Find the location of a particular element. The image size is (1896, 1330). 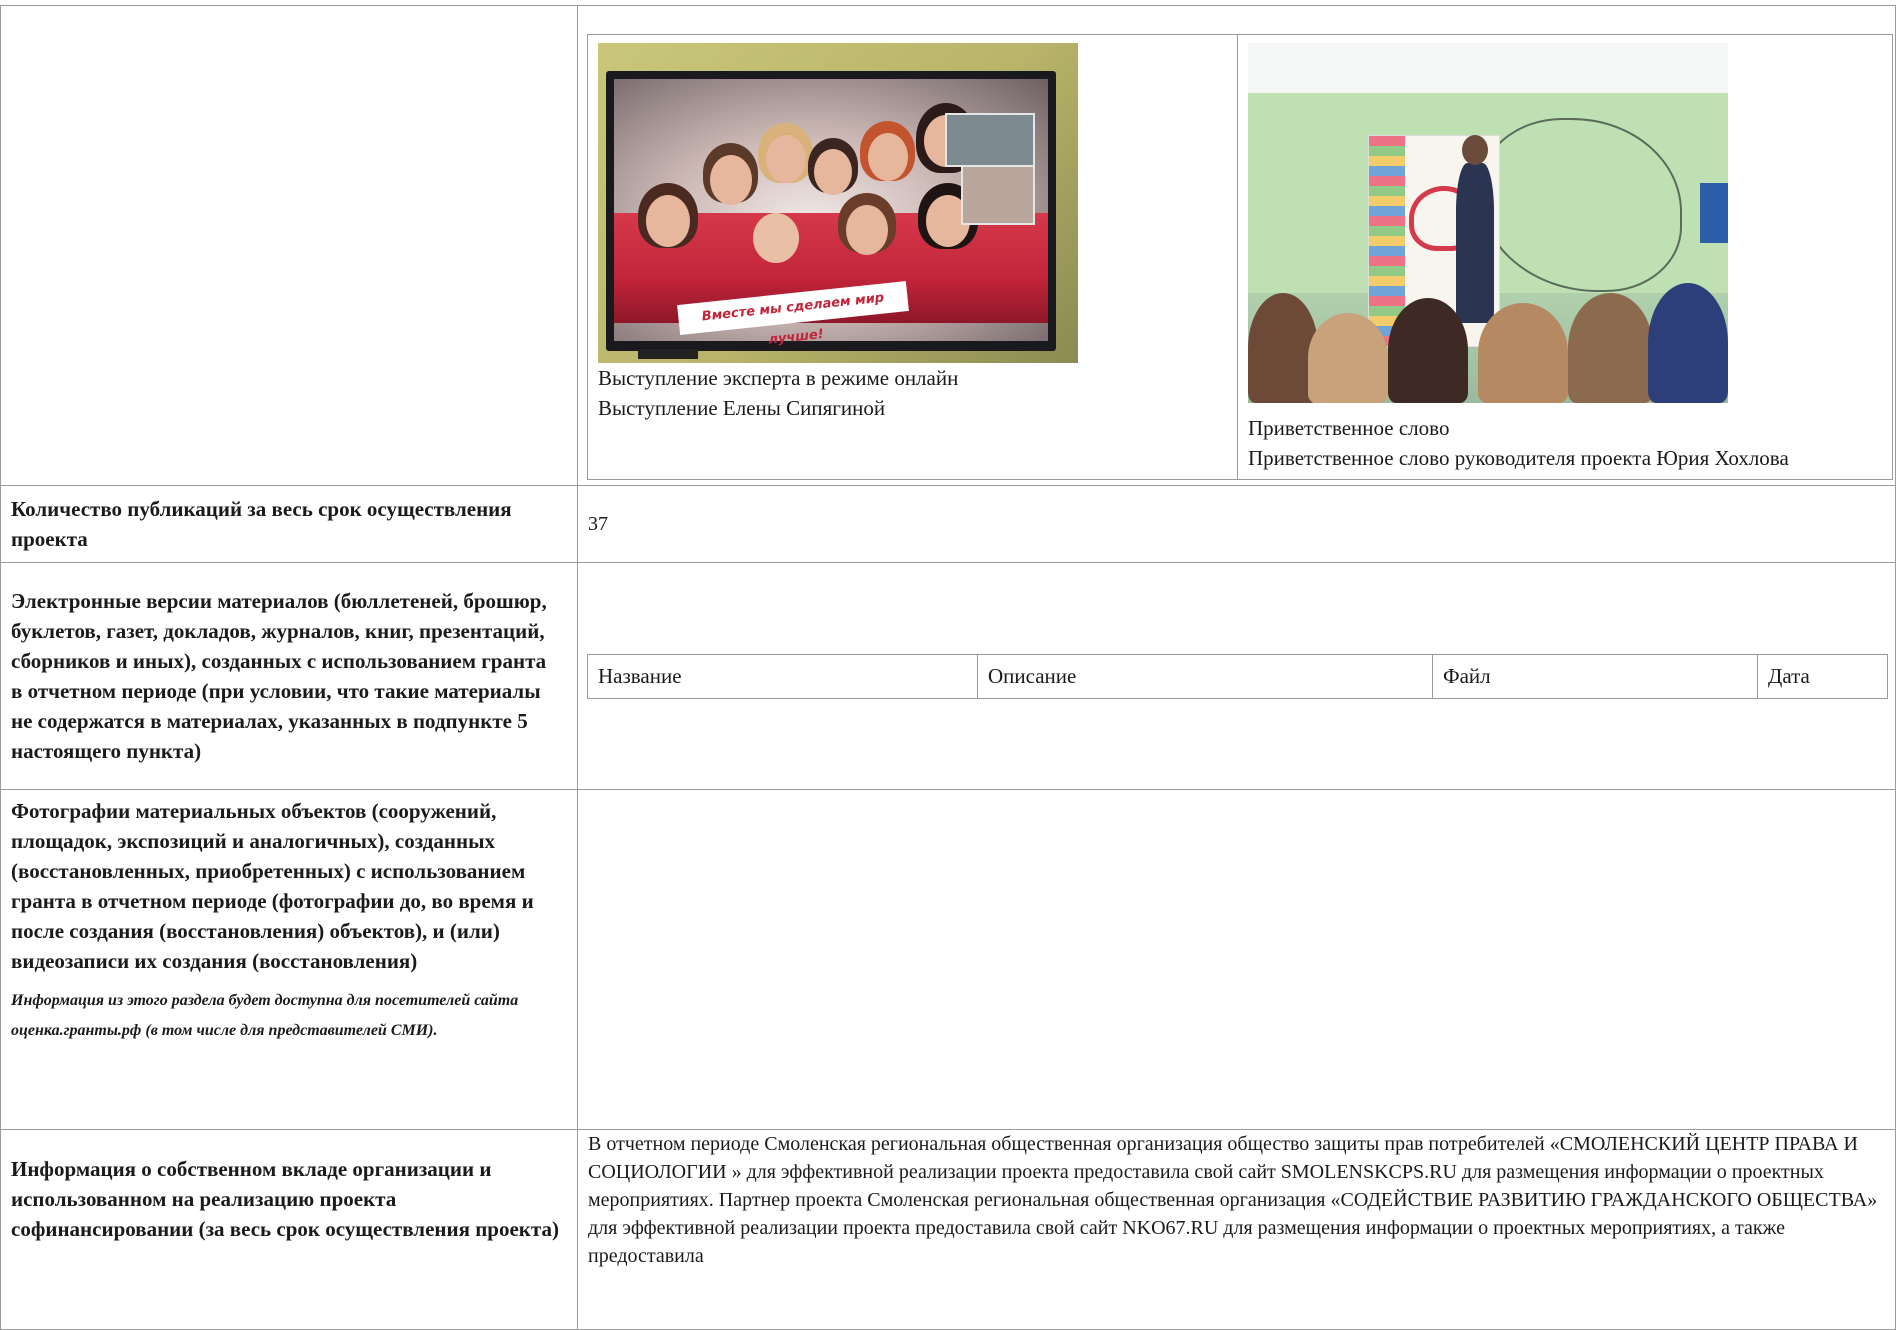

photo-1-caption-title: Выступление эксперта в режиме онлайн is located at coordinates (778, 378).